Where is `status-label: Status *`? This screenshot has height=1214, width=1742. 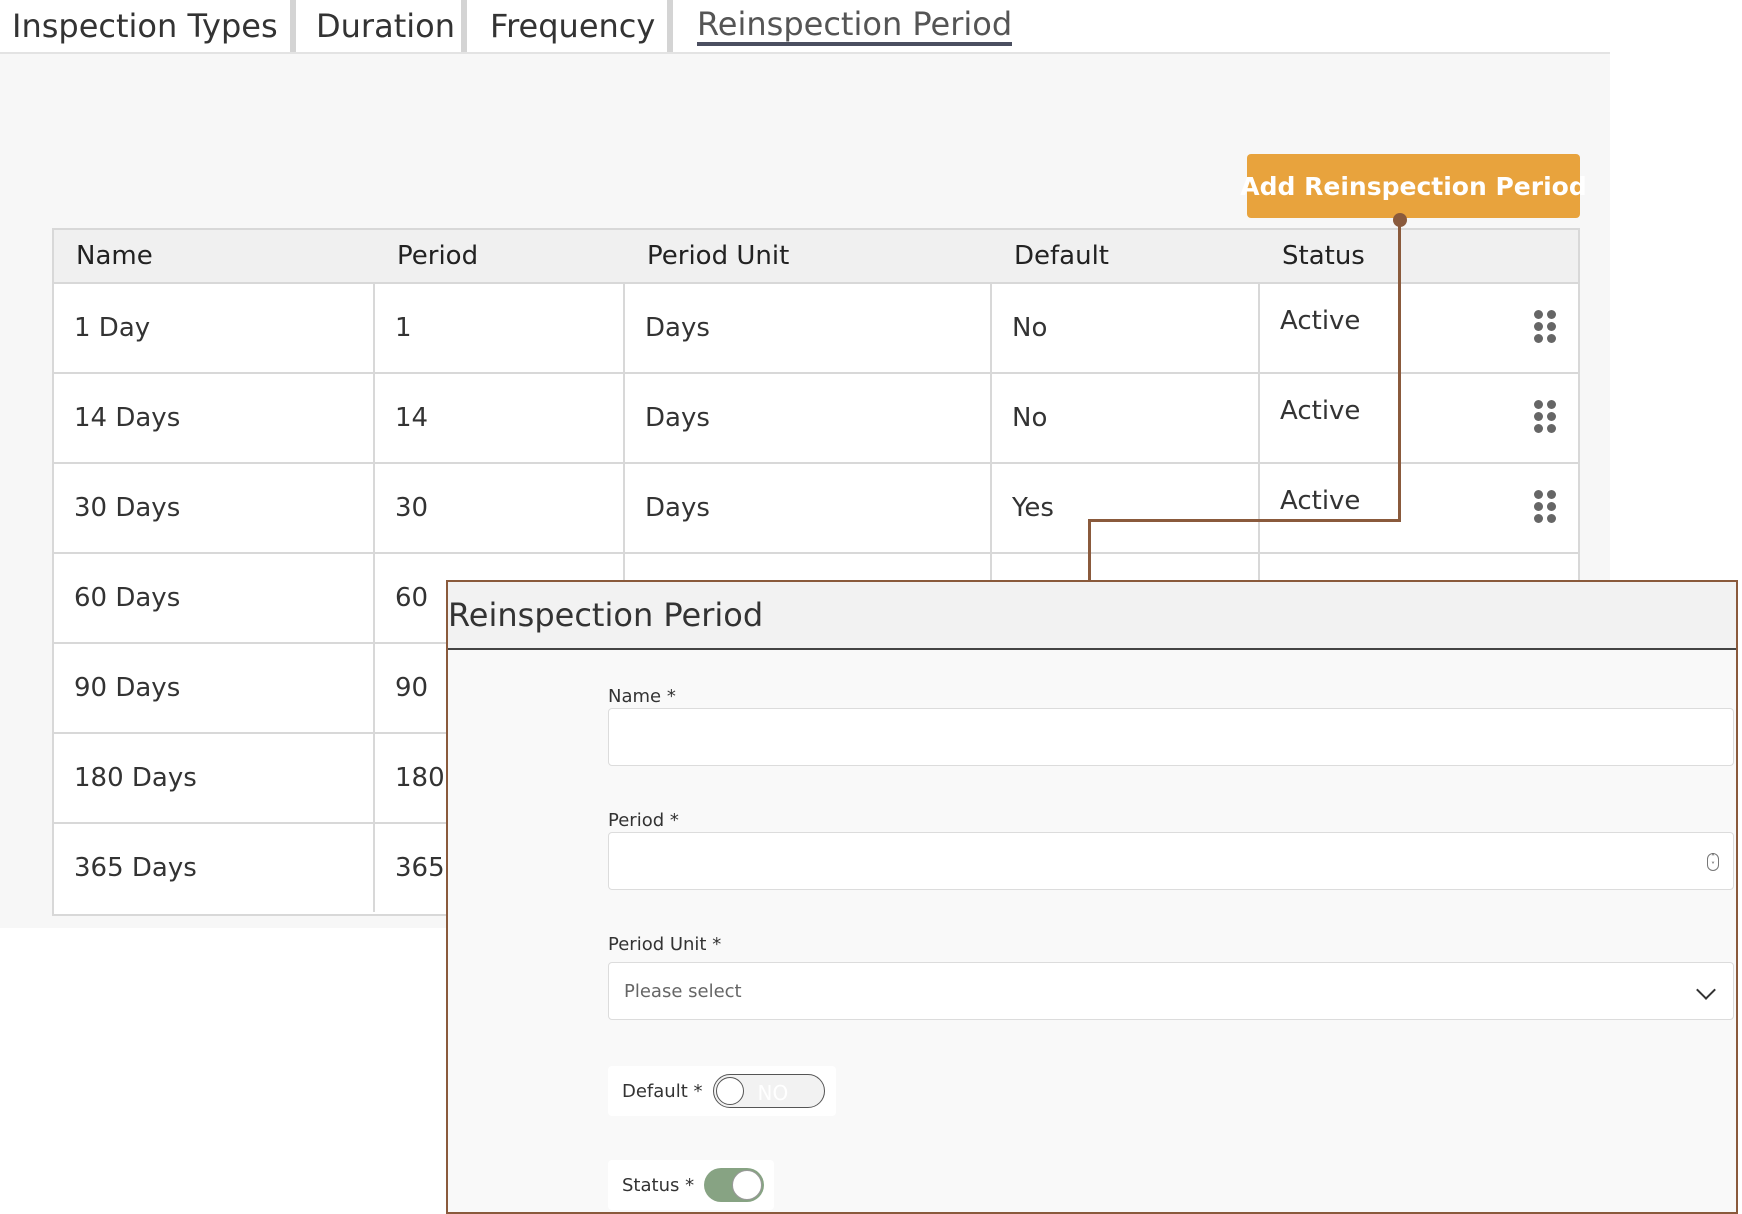 status-label: Status * is located at coordinates (658, 1185).